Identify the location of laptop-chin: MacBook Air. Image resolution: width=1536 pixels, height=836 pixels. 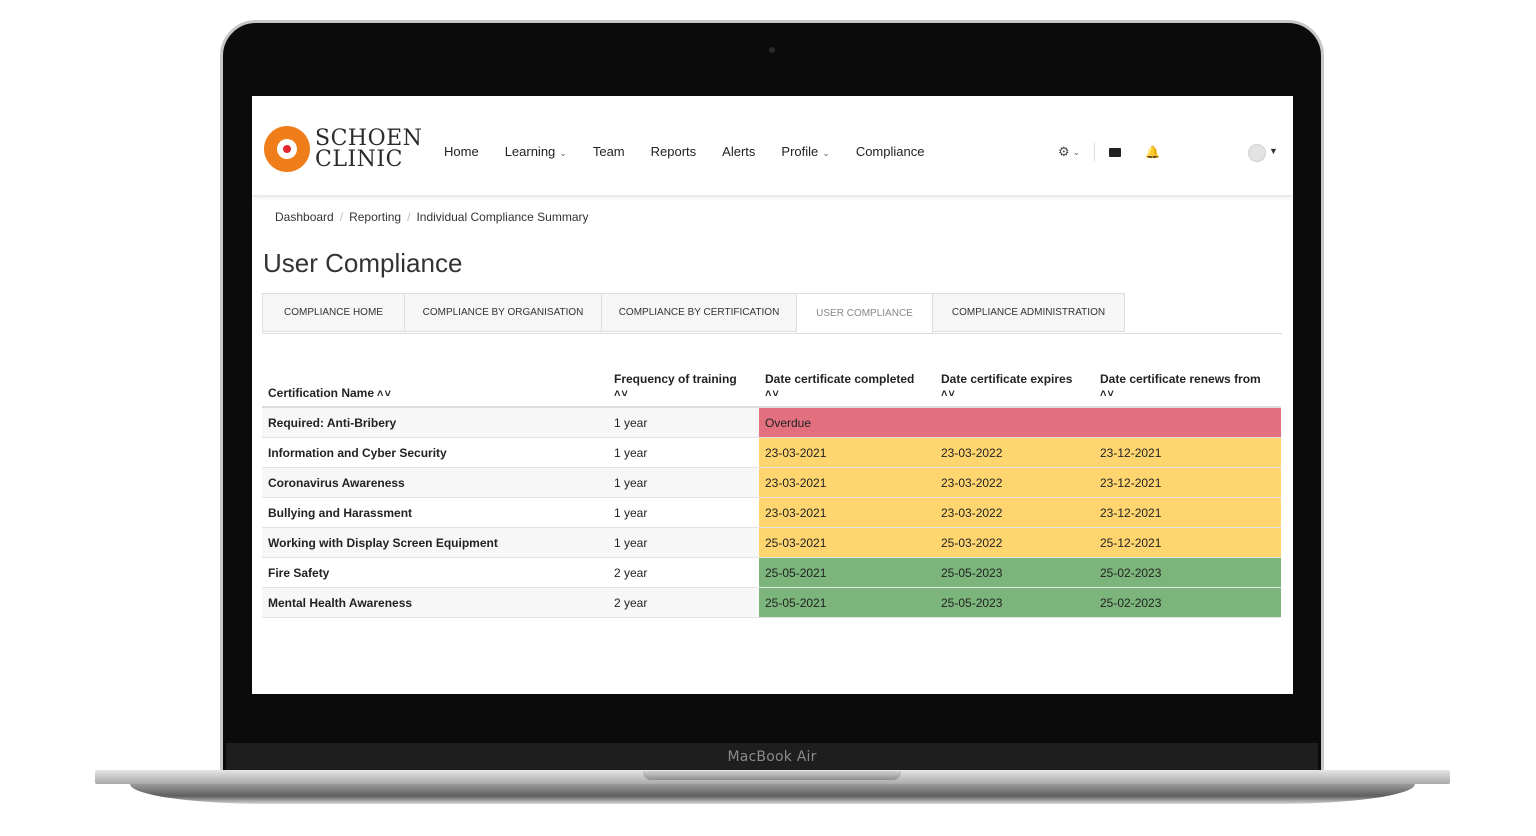
(772, 758).